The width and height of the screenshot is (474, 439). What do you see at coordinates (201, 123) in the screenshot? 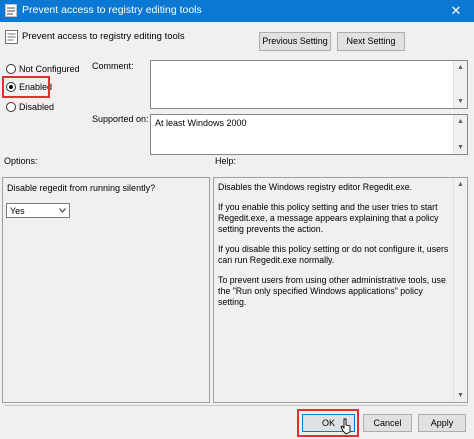
I see `supported-on-value: At least Windows 2000` at bounding box center [201, 123].